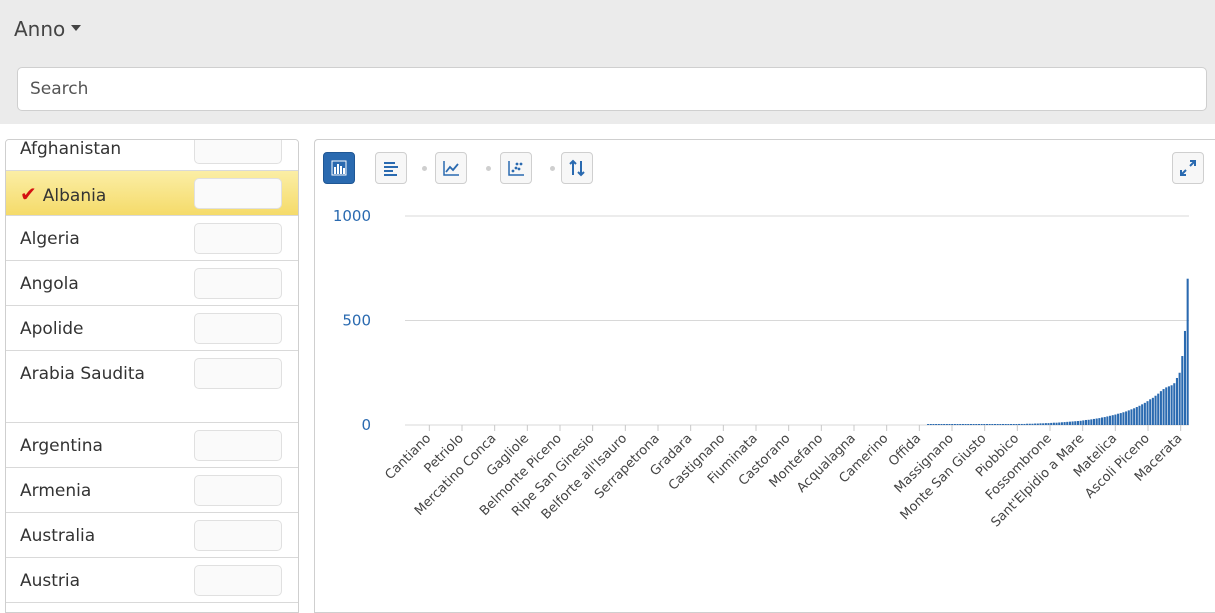 Image resolution: width=1215 pixels, height=613 pixels. I want to click on y-tick-label: 1000, so click(352, 216).